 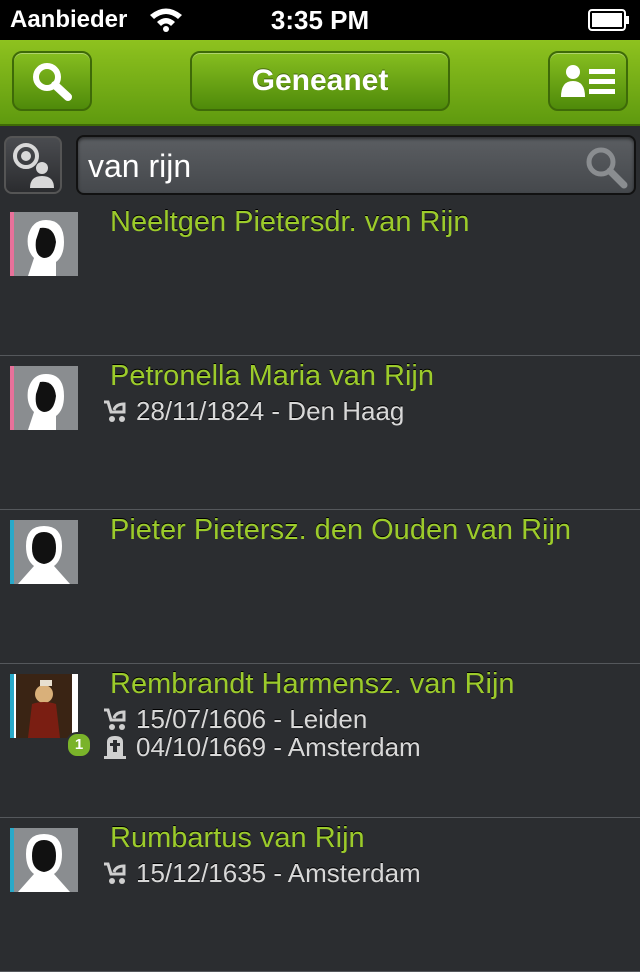 I want to click on birth-event: 28/11/1824 - Den Haag, so click(x=253, y=411).